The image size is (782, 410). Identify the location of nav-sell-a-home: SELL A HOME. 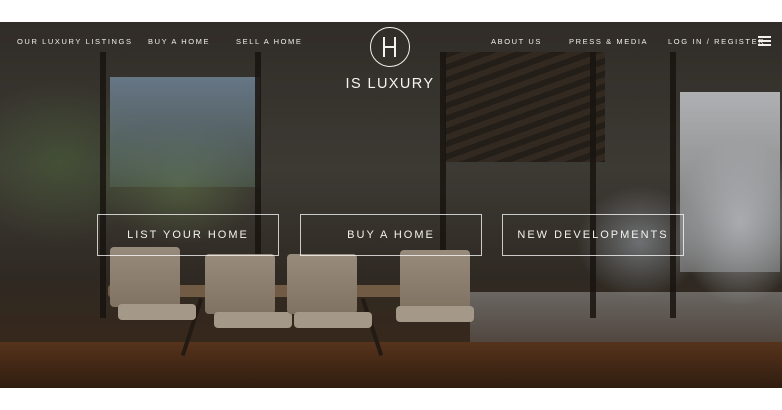
(269, 41).